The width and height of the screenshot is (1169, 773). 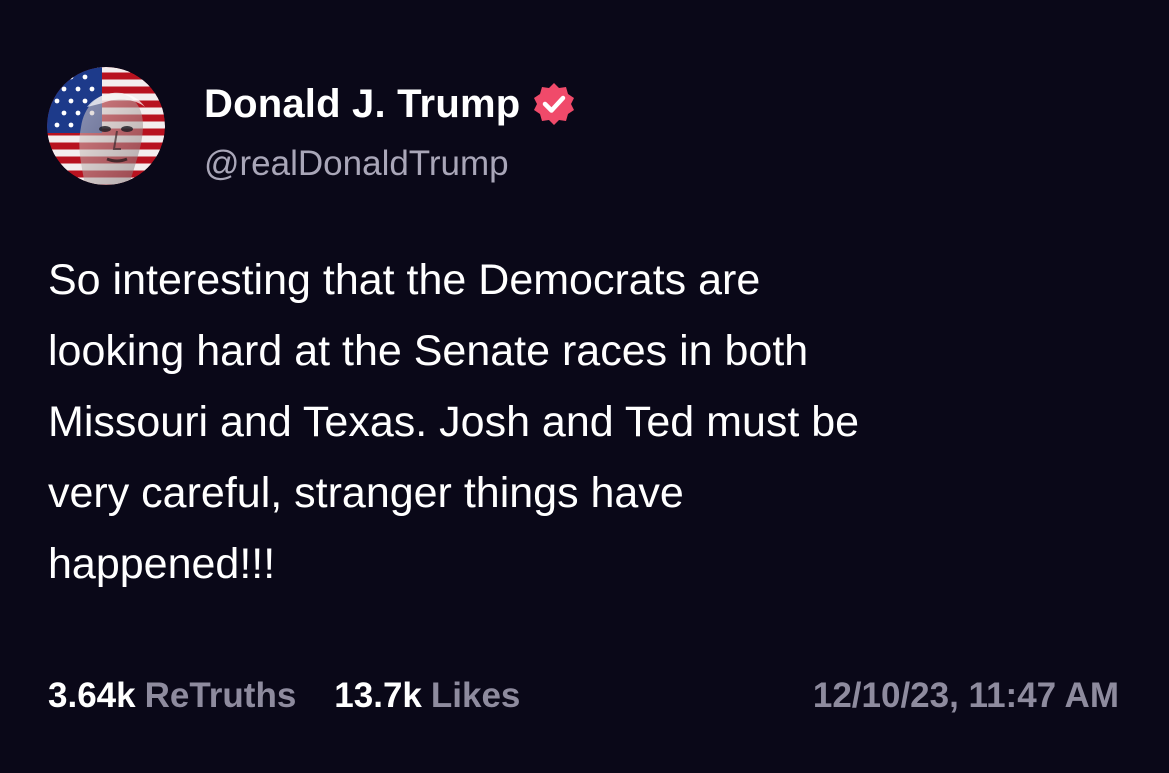 What do you see at coordinates (427, 696) in the screenshot?
I see `likes-stat: 13.7k Likes` at bounding box center [427, 696].